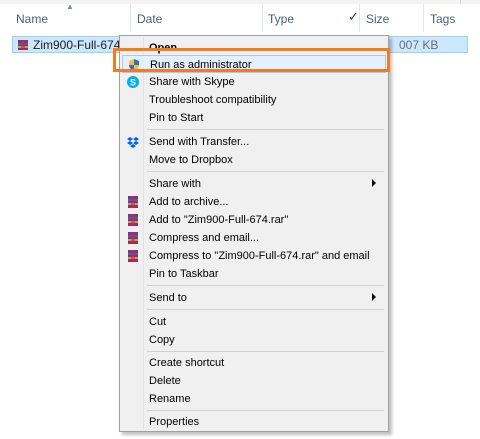 The image size is (480, 439). What do you see at coordinates (174, 422) in the screenshot?
I see `menu-item-label: Properties` at bounding box center [174, 422].